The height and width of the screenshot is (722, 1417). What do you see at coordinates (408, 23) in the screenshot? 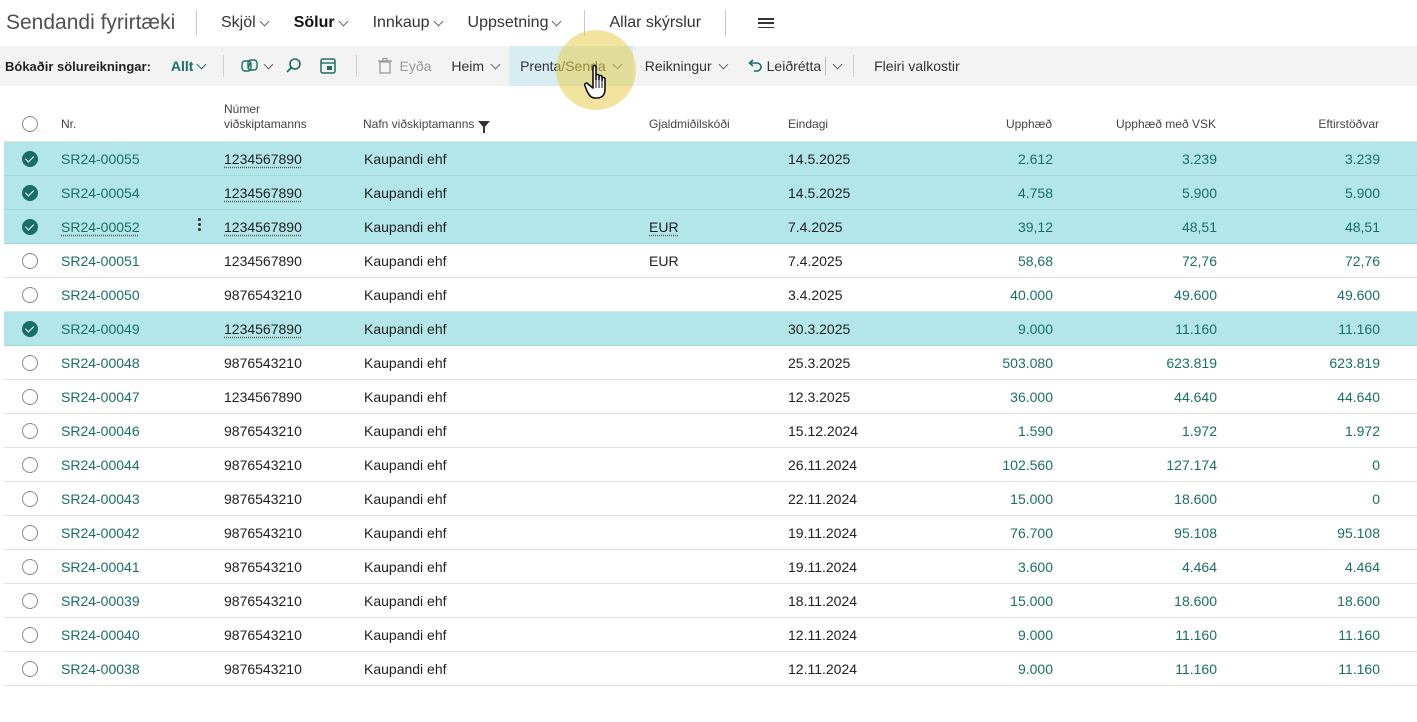
I see `nav-item-purchasing: Innkaup` at bounding box center [408, 23].